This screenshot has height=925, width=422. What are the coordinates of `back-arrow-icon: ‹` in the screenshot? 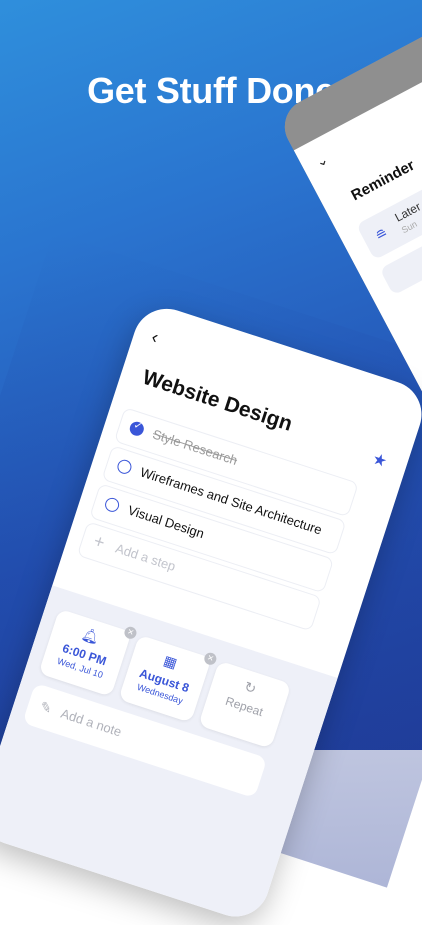 It's located at (155, 337).